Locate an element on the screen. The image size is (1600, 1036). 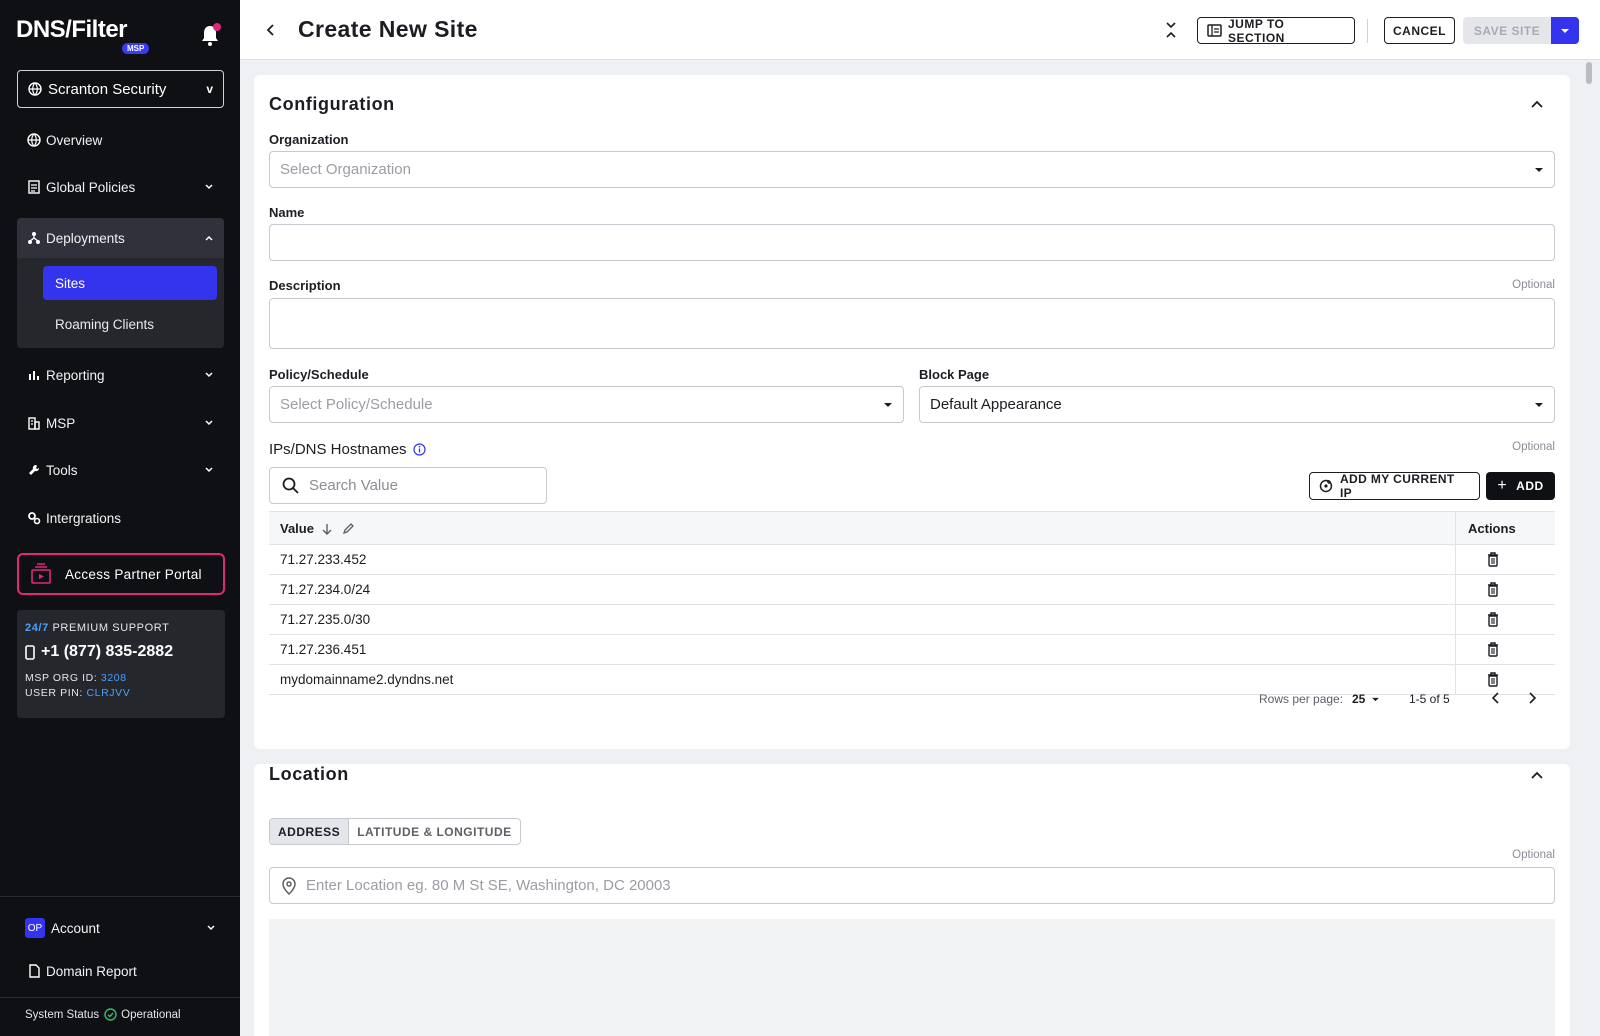
rows-per-page-select: 25 is located at coordinates (1366, 699).